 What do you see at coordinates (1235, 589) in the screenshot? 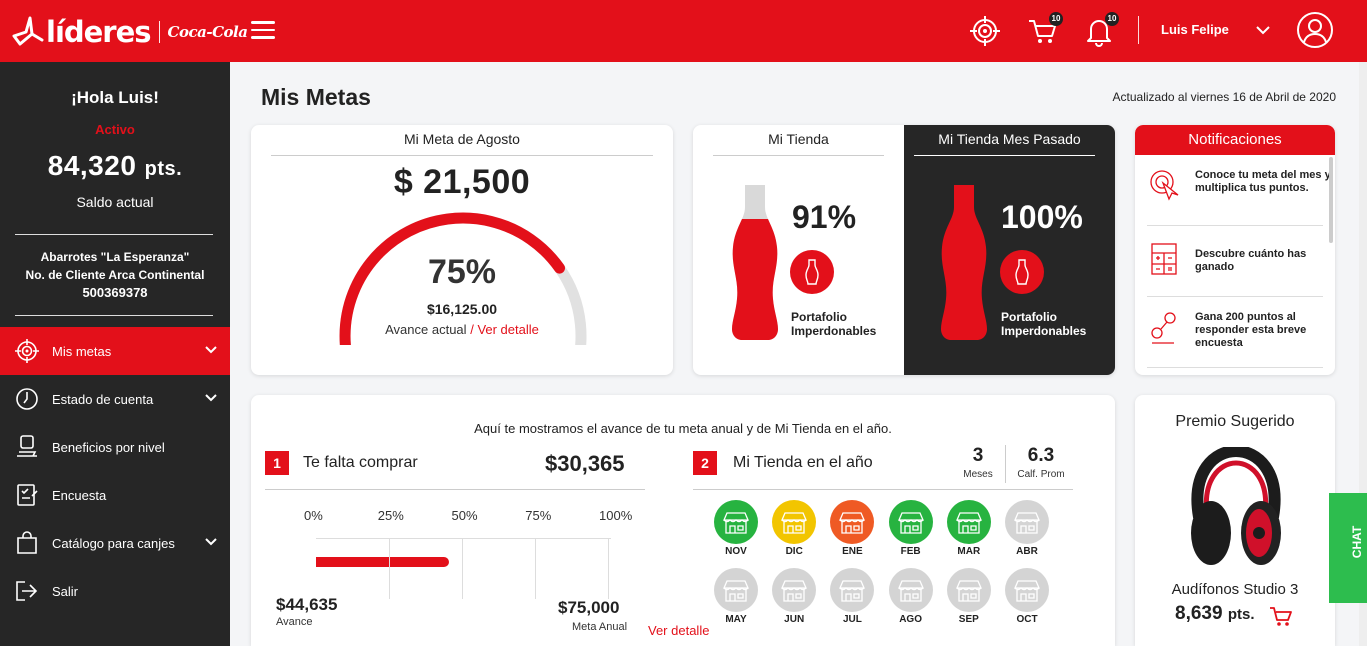
I see `premio-name: Audífonos Studio 3` at bounding box center [1235, 589].